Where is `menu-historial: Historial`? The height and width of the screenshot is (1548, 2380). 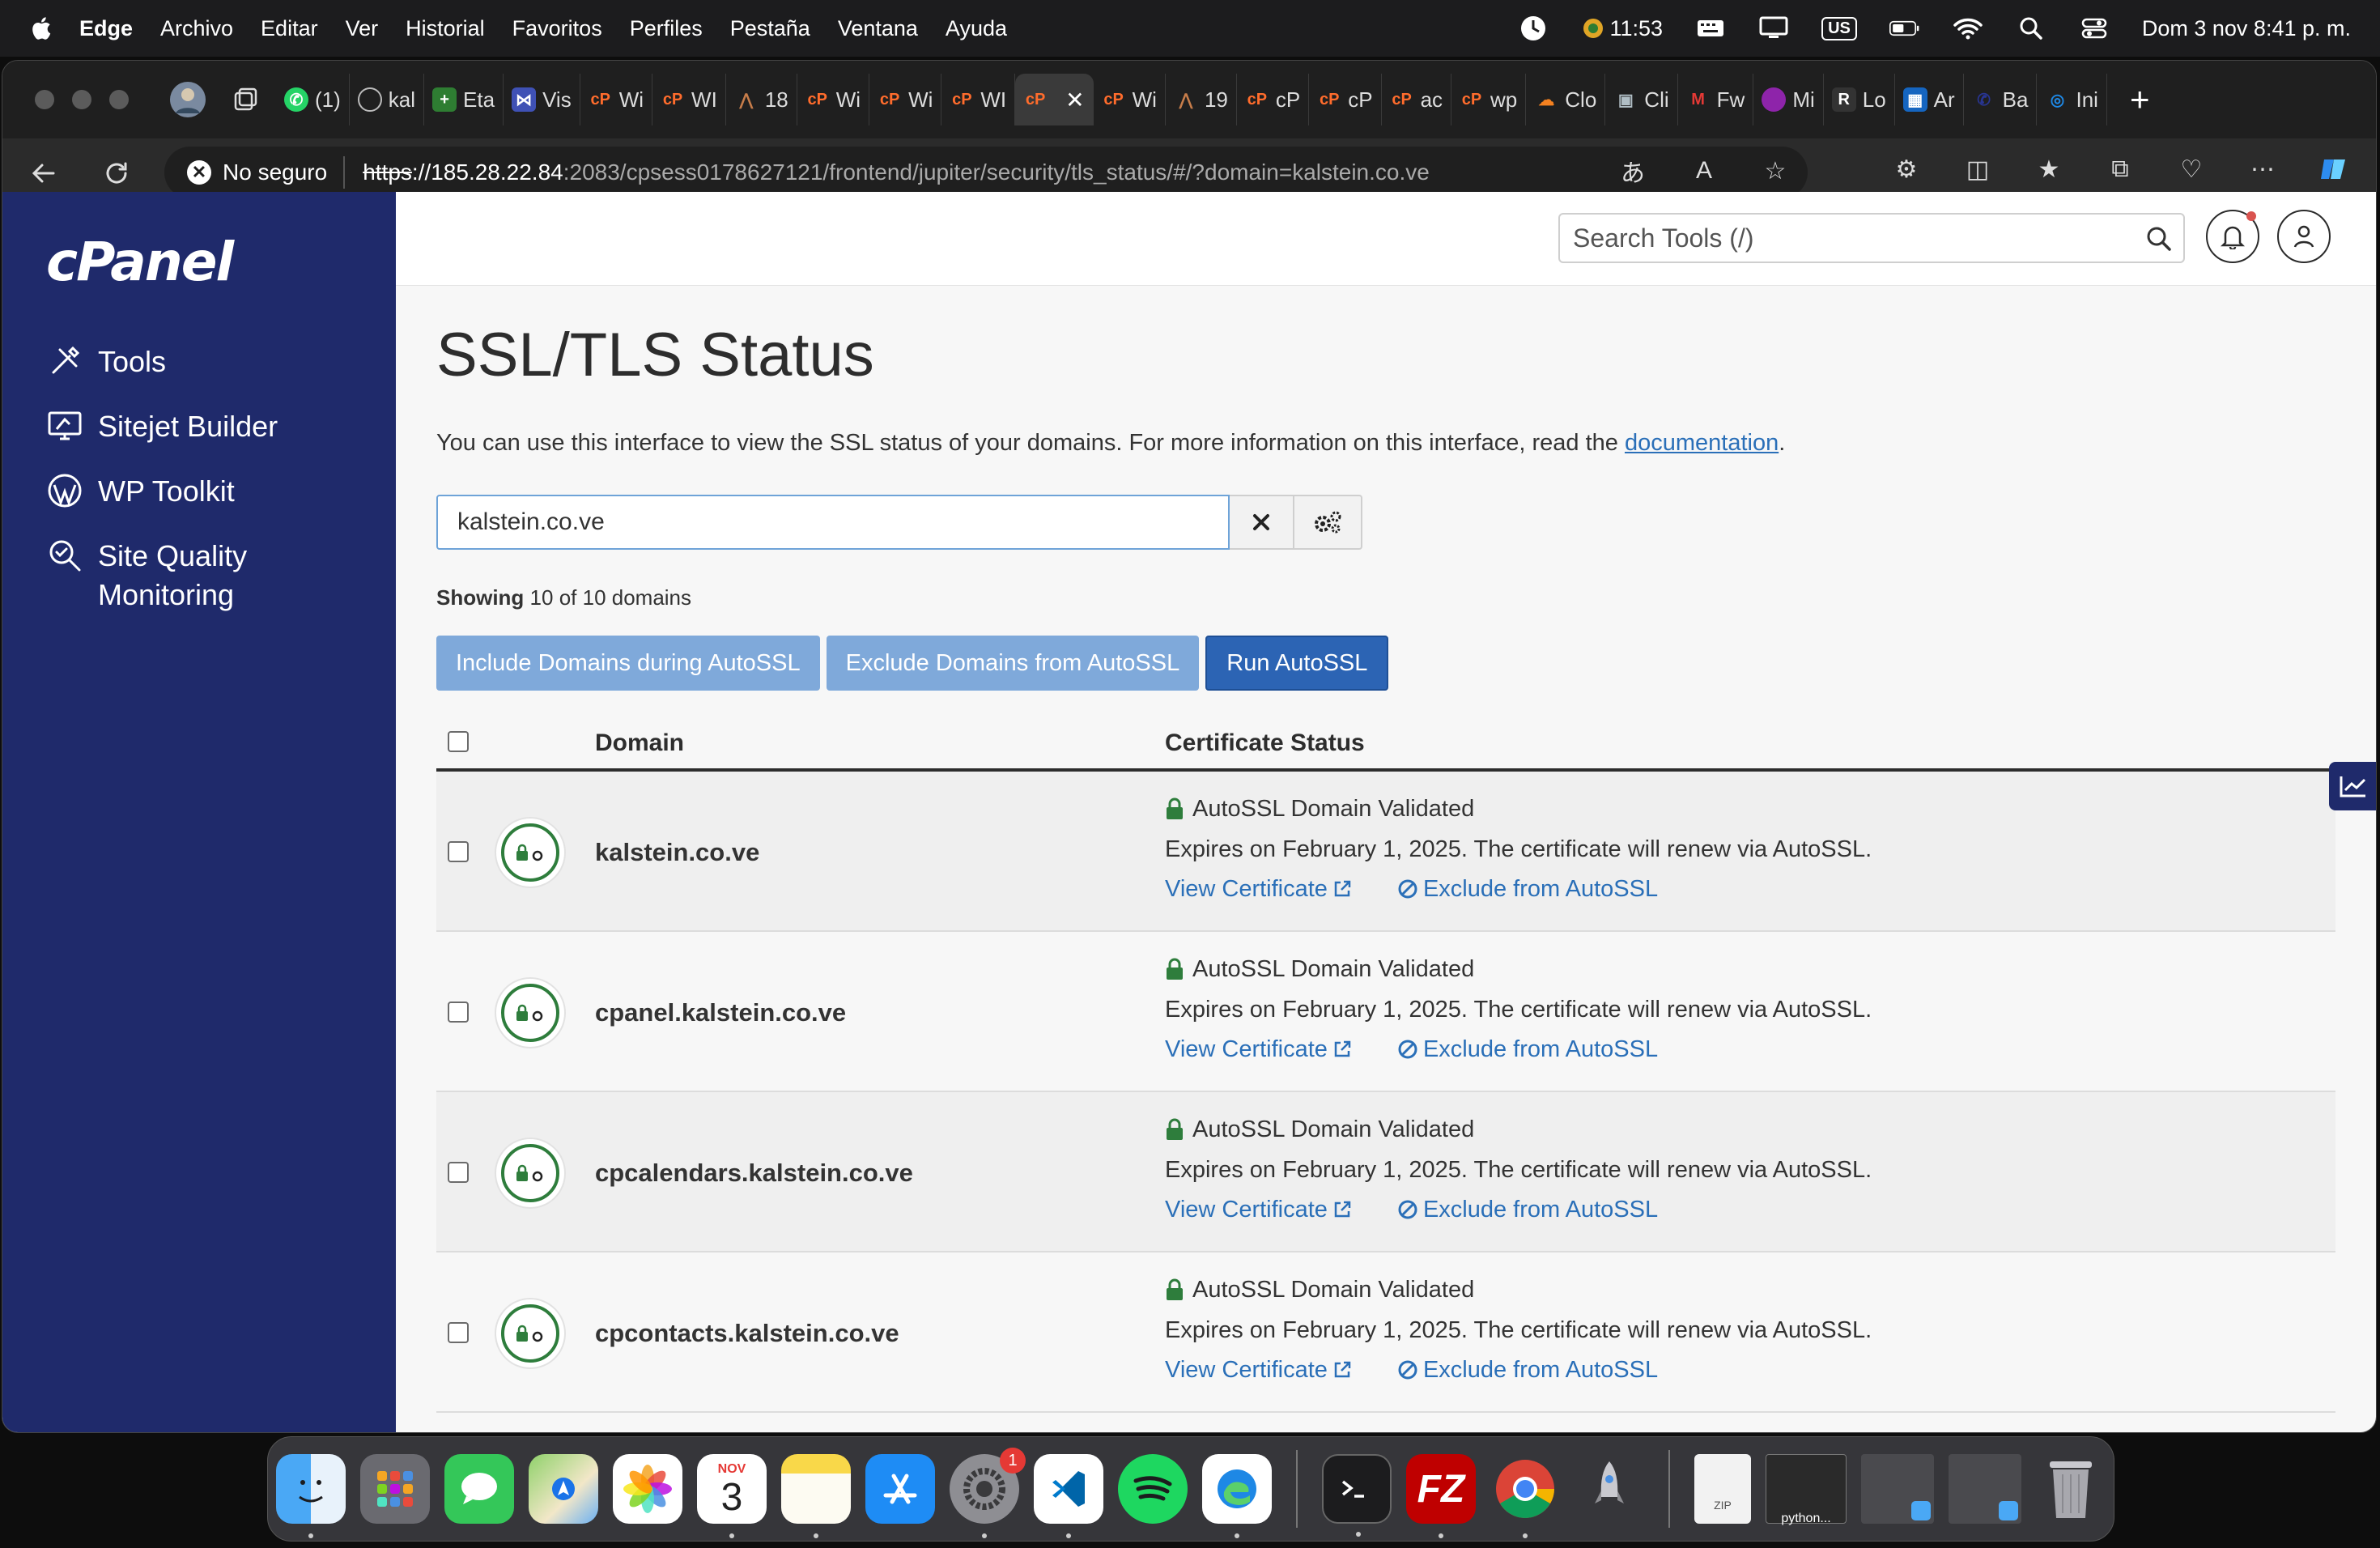 menu-historial: Historial is located at coordinates (446, 29).